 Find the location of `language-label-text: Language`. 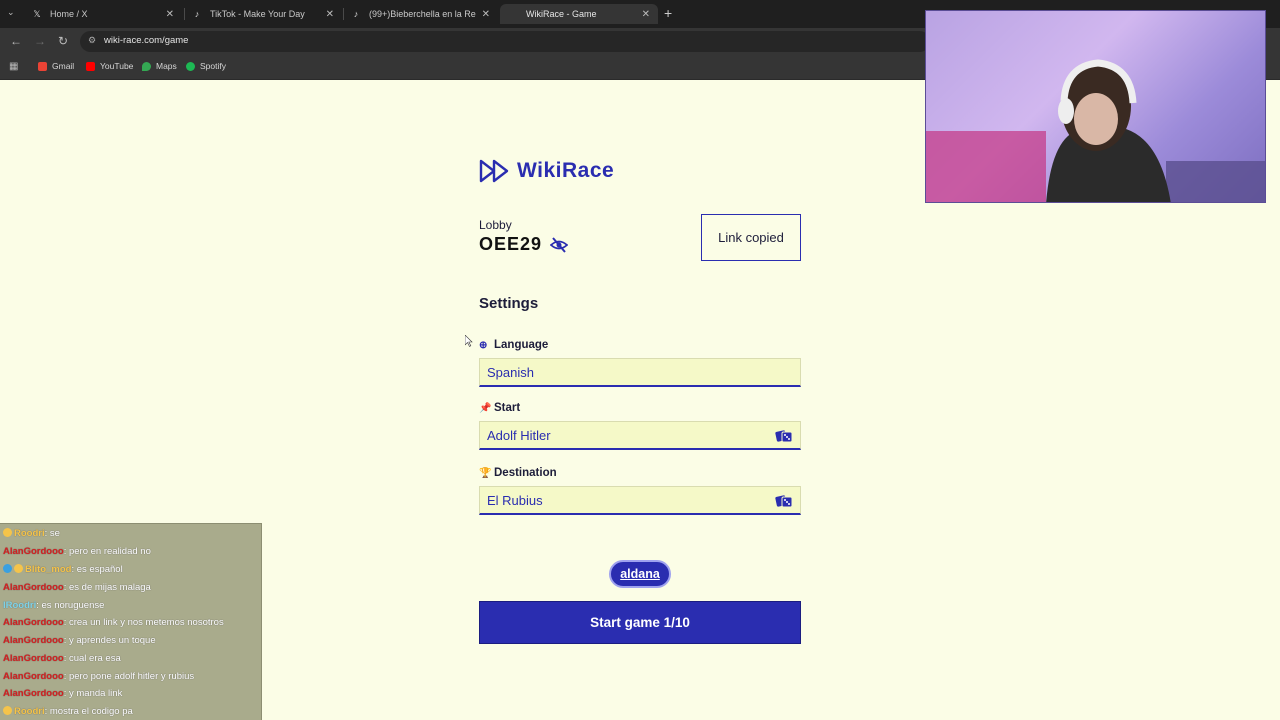

language-label-text: Language is located at coordinates (521, 345).